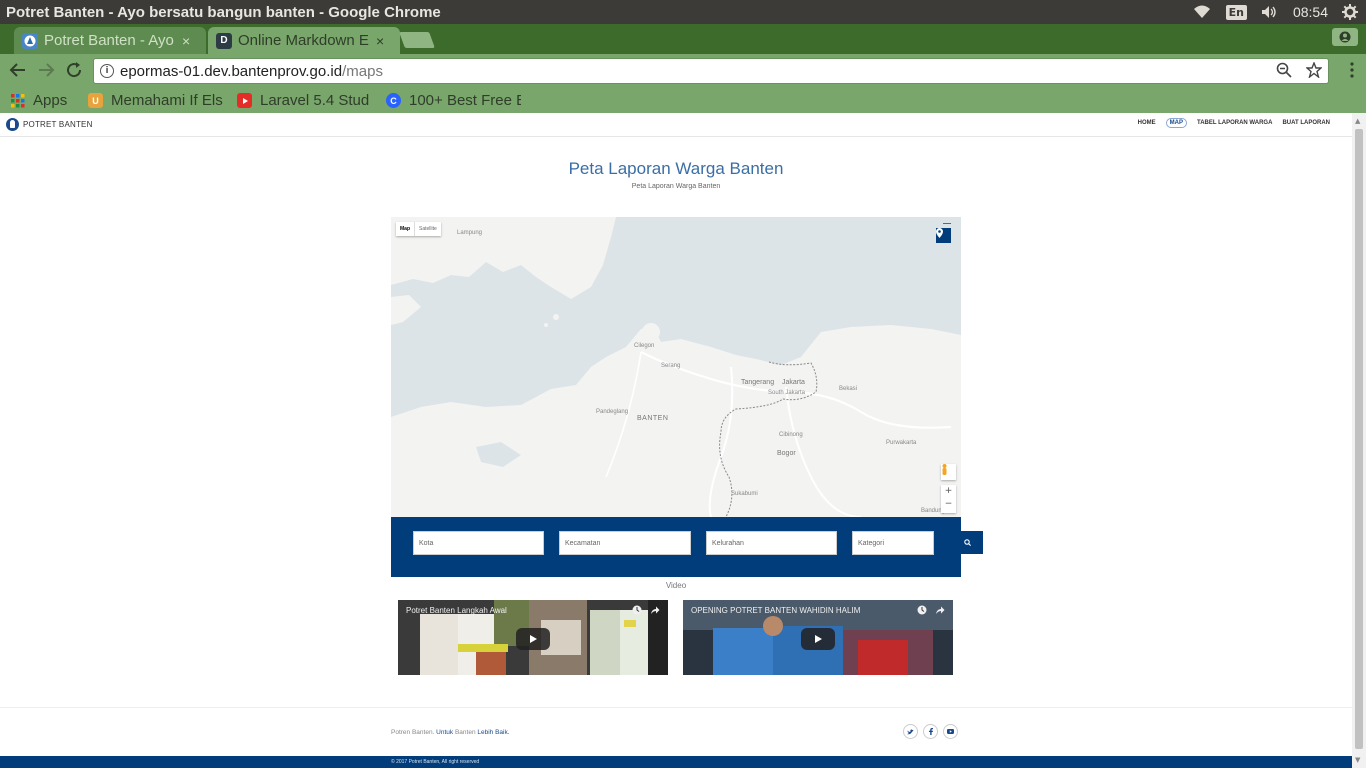 Image resolution: width=1366 pixels, height=768 pixels. Describe the element at coordinates (1310, 12) in the screenshot. I see `clock: 08:54` at that location.